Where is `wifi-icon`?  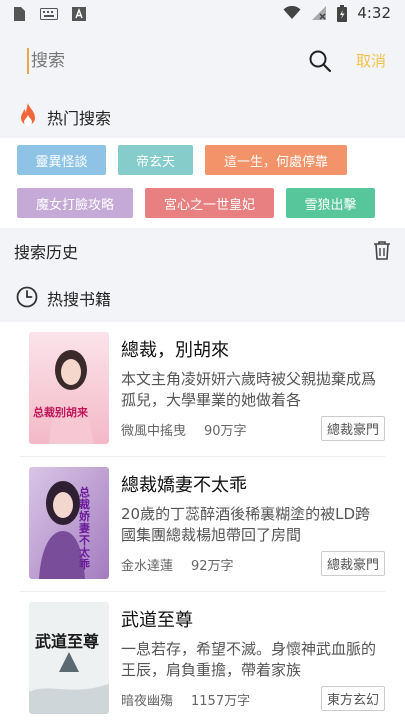 wifi-icon is located at coordinates (292, 12).